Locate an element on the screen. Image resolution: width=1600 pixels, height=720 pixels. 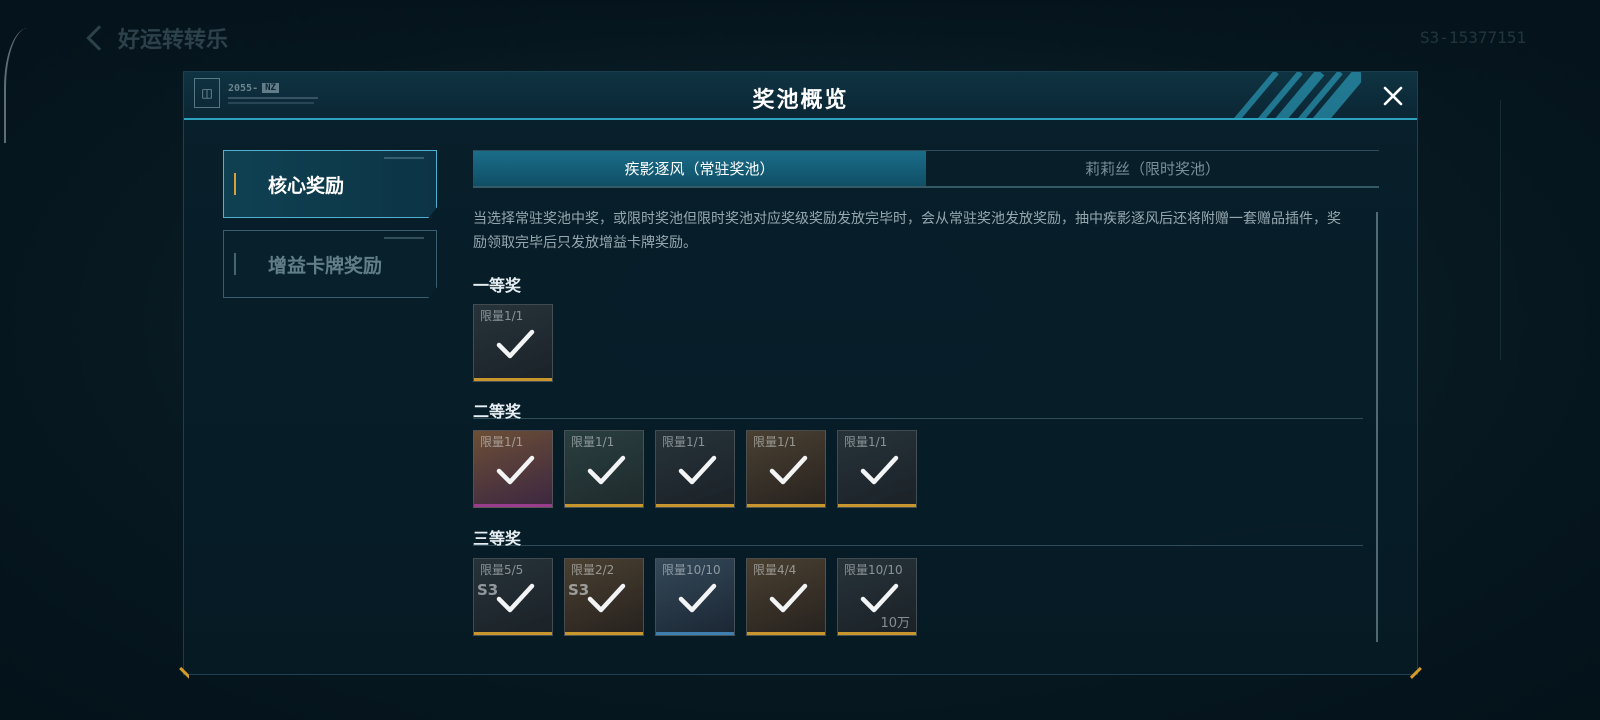
menu-core-rewards-label: 核心奖励 is located at coordinates (306, 185).